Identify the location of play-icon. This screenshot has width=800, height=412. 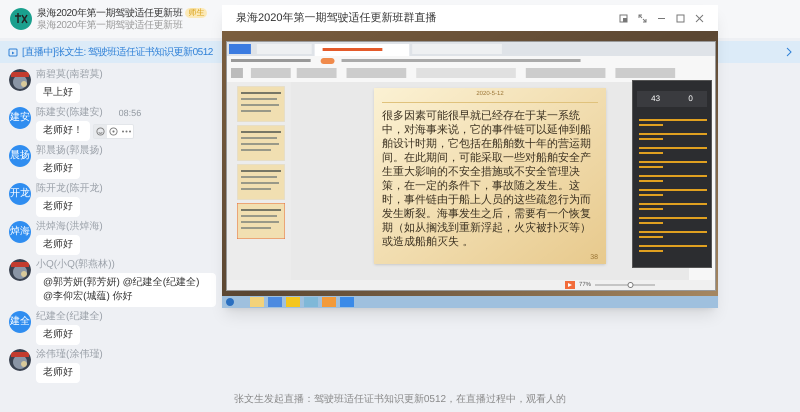
(569, 285).